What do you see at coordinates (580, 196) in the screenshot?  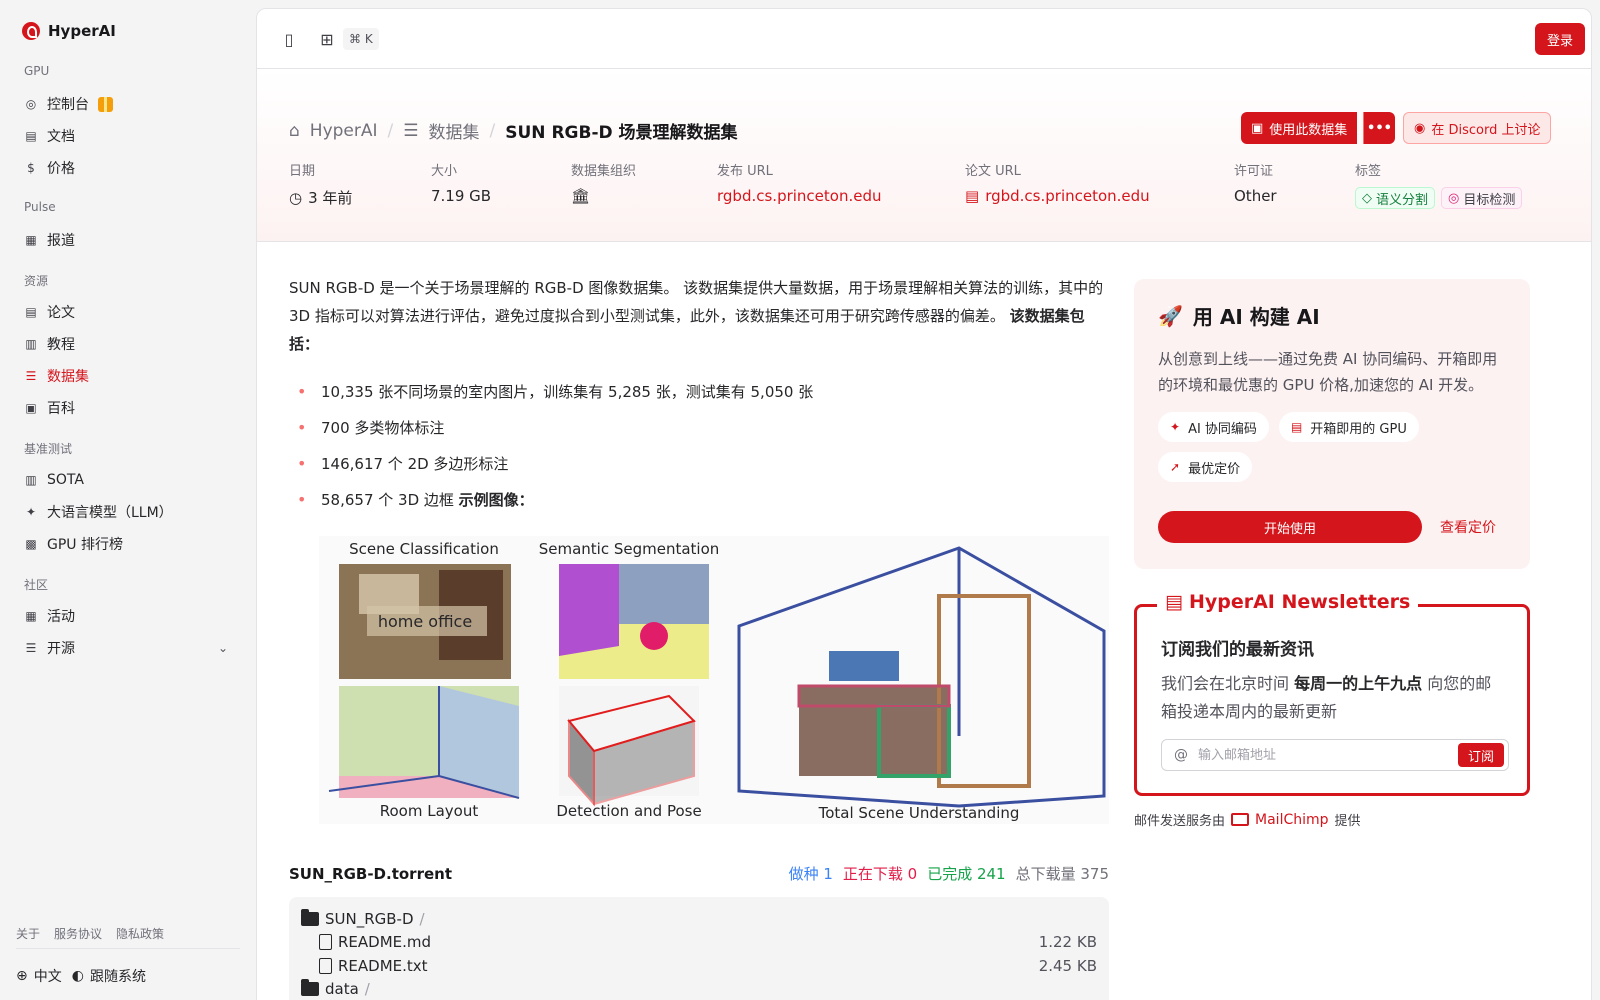 I see `institution-icon: 🏛` at bounding box center [580, 196].